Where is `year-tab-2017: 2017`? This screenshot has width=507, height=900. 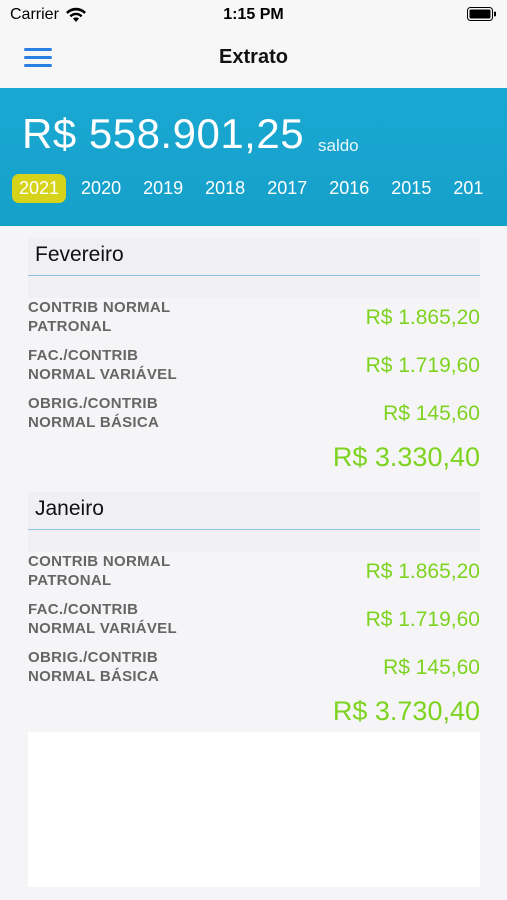
year-tab-2017: 2017 is located at coordinates (287, 188).